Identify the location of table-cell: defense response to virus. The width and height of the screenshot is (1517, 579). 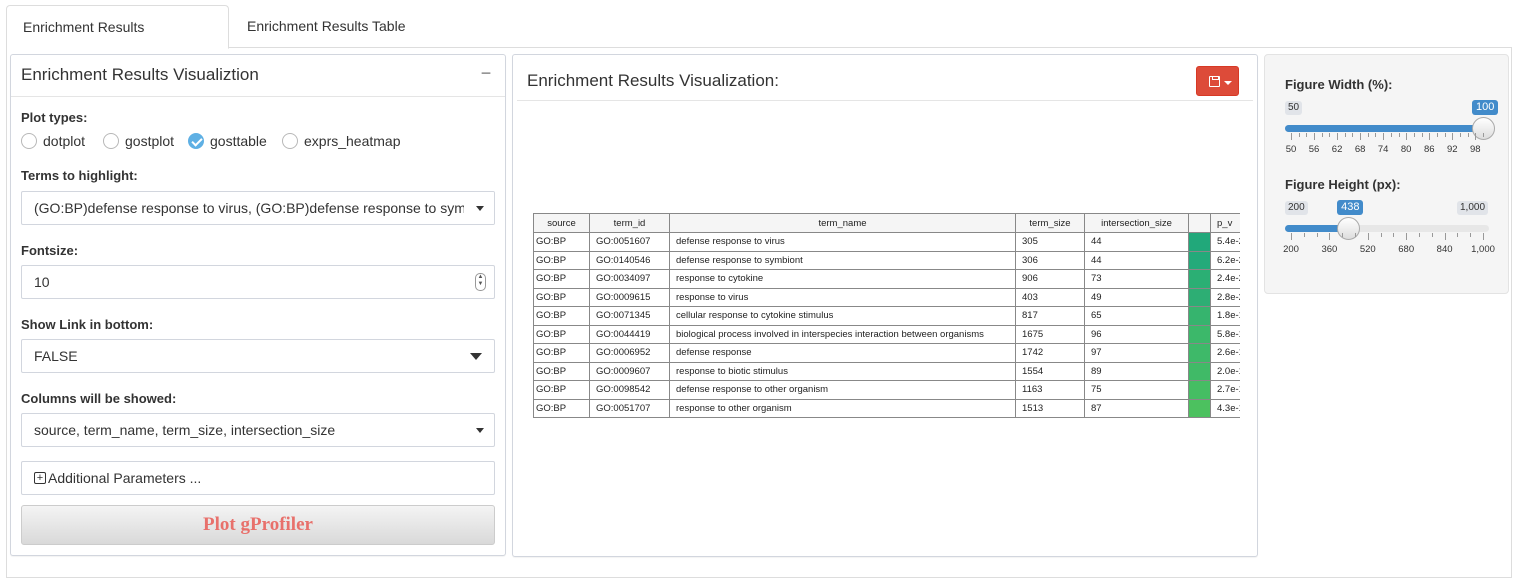
(842, 242).